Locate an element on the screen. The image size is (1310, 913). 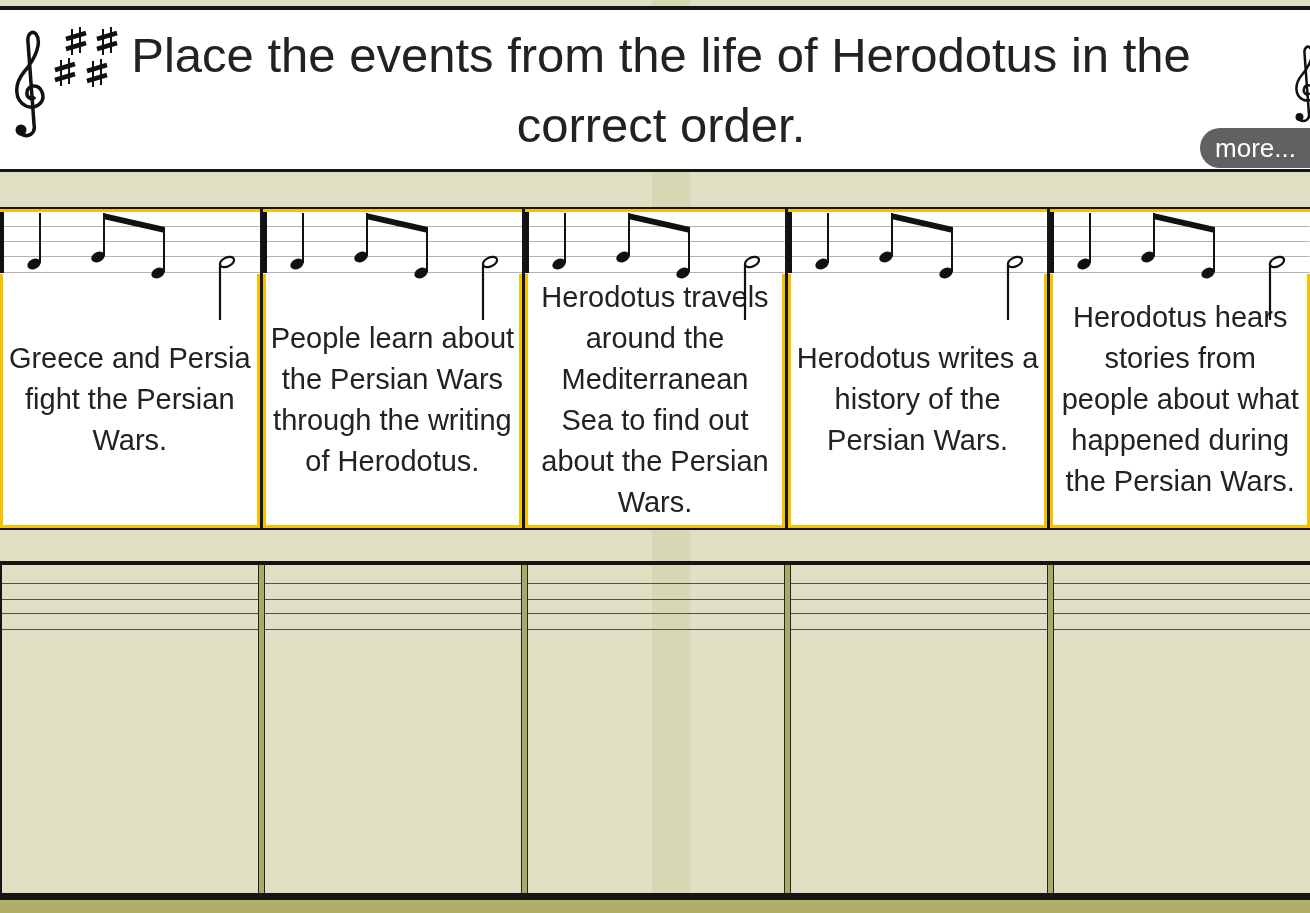
question-text: Place the events from the life of Herodotus in the correct order. is located at coordinates (661, 90).